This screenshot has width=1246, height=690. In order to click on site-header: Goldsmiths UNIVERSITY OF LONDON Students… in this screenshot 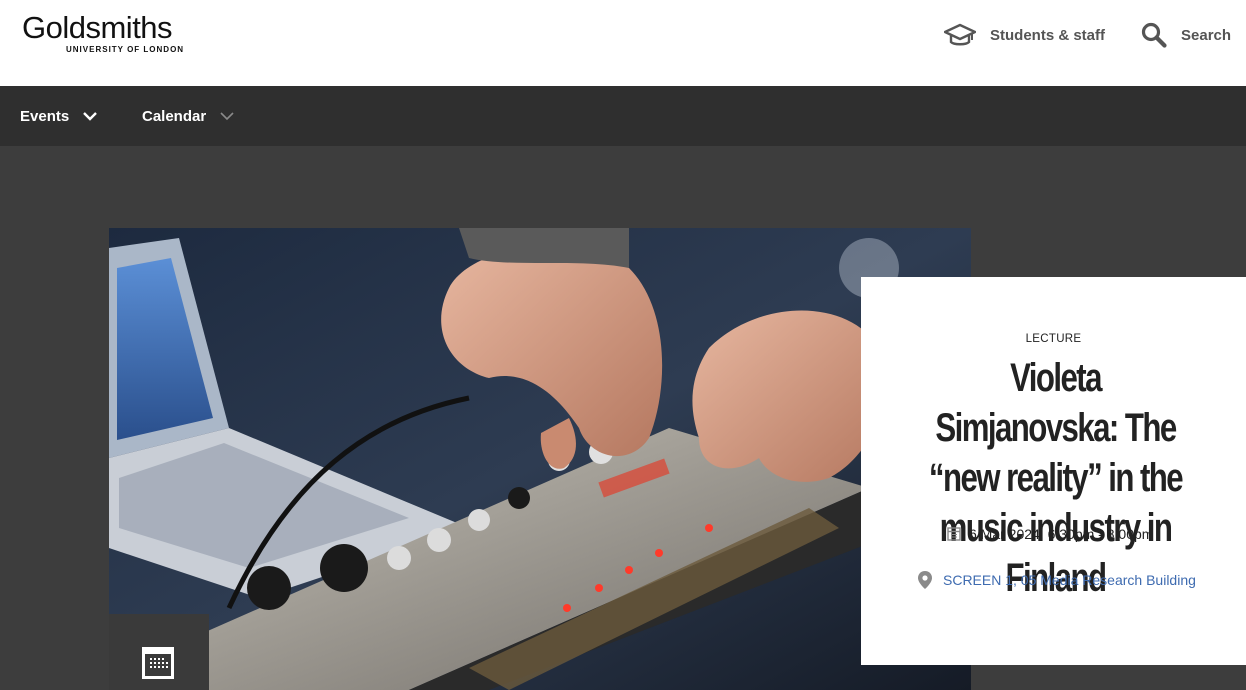, I will do `click(623, 43)`.